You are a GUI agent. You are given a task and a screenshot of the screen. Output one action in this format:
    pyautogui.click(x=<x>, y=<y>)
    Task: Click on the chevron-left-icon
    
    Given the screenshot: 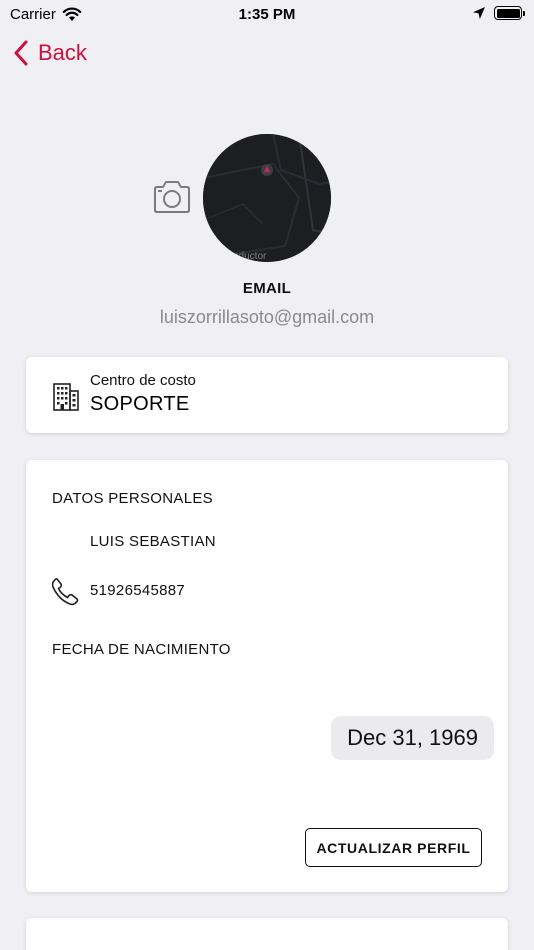 What is the action you would take?
    pyautogui.click(x=21, y=53)
    